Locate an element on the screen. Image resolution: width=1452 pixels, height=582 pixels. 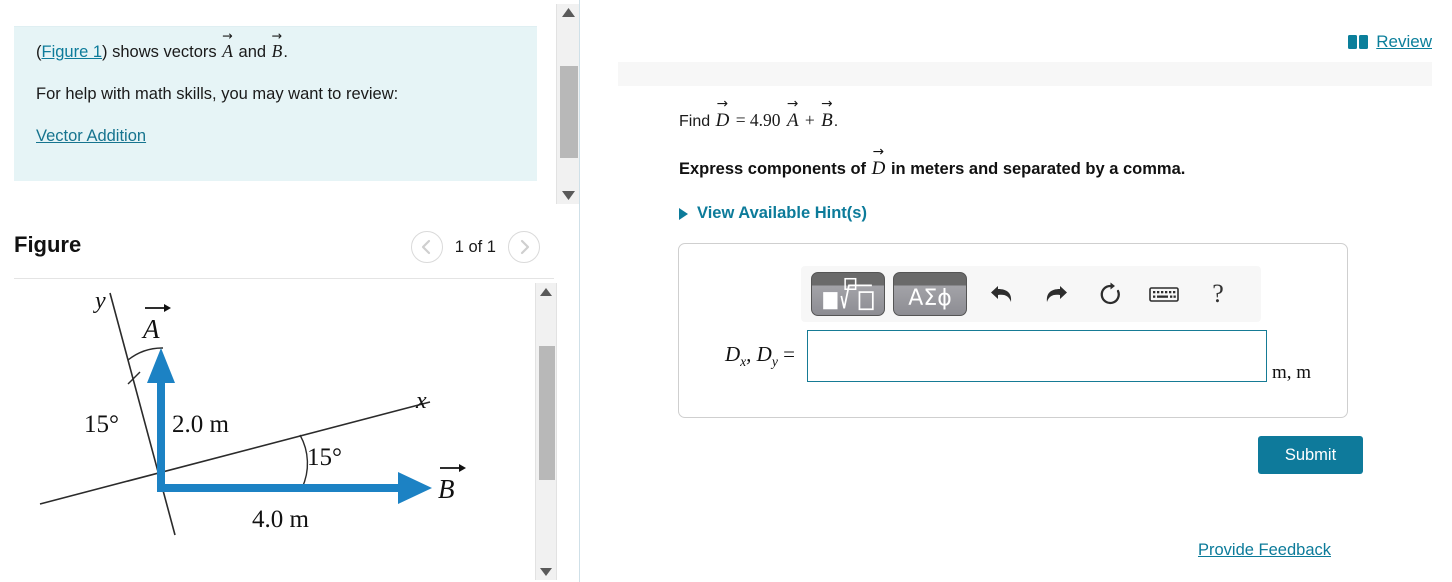
keyboard-icon is located at coordinates (1164, 294).